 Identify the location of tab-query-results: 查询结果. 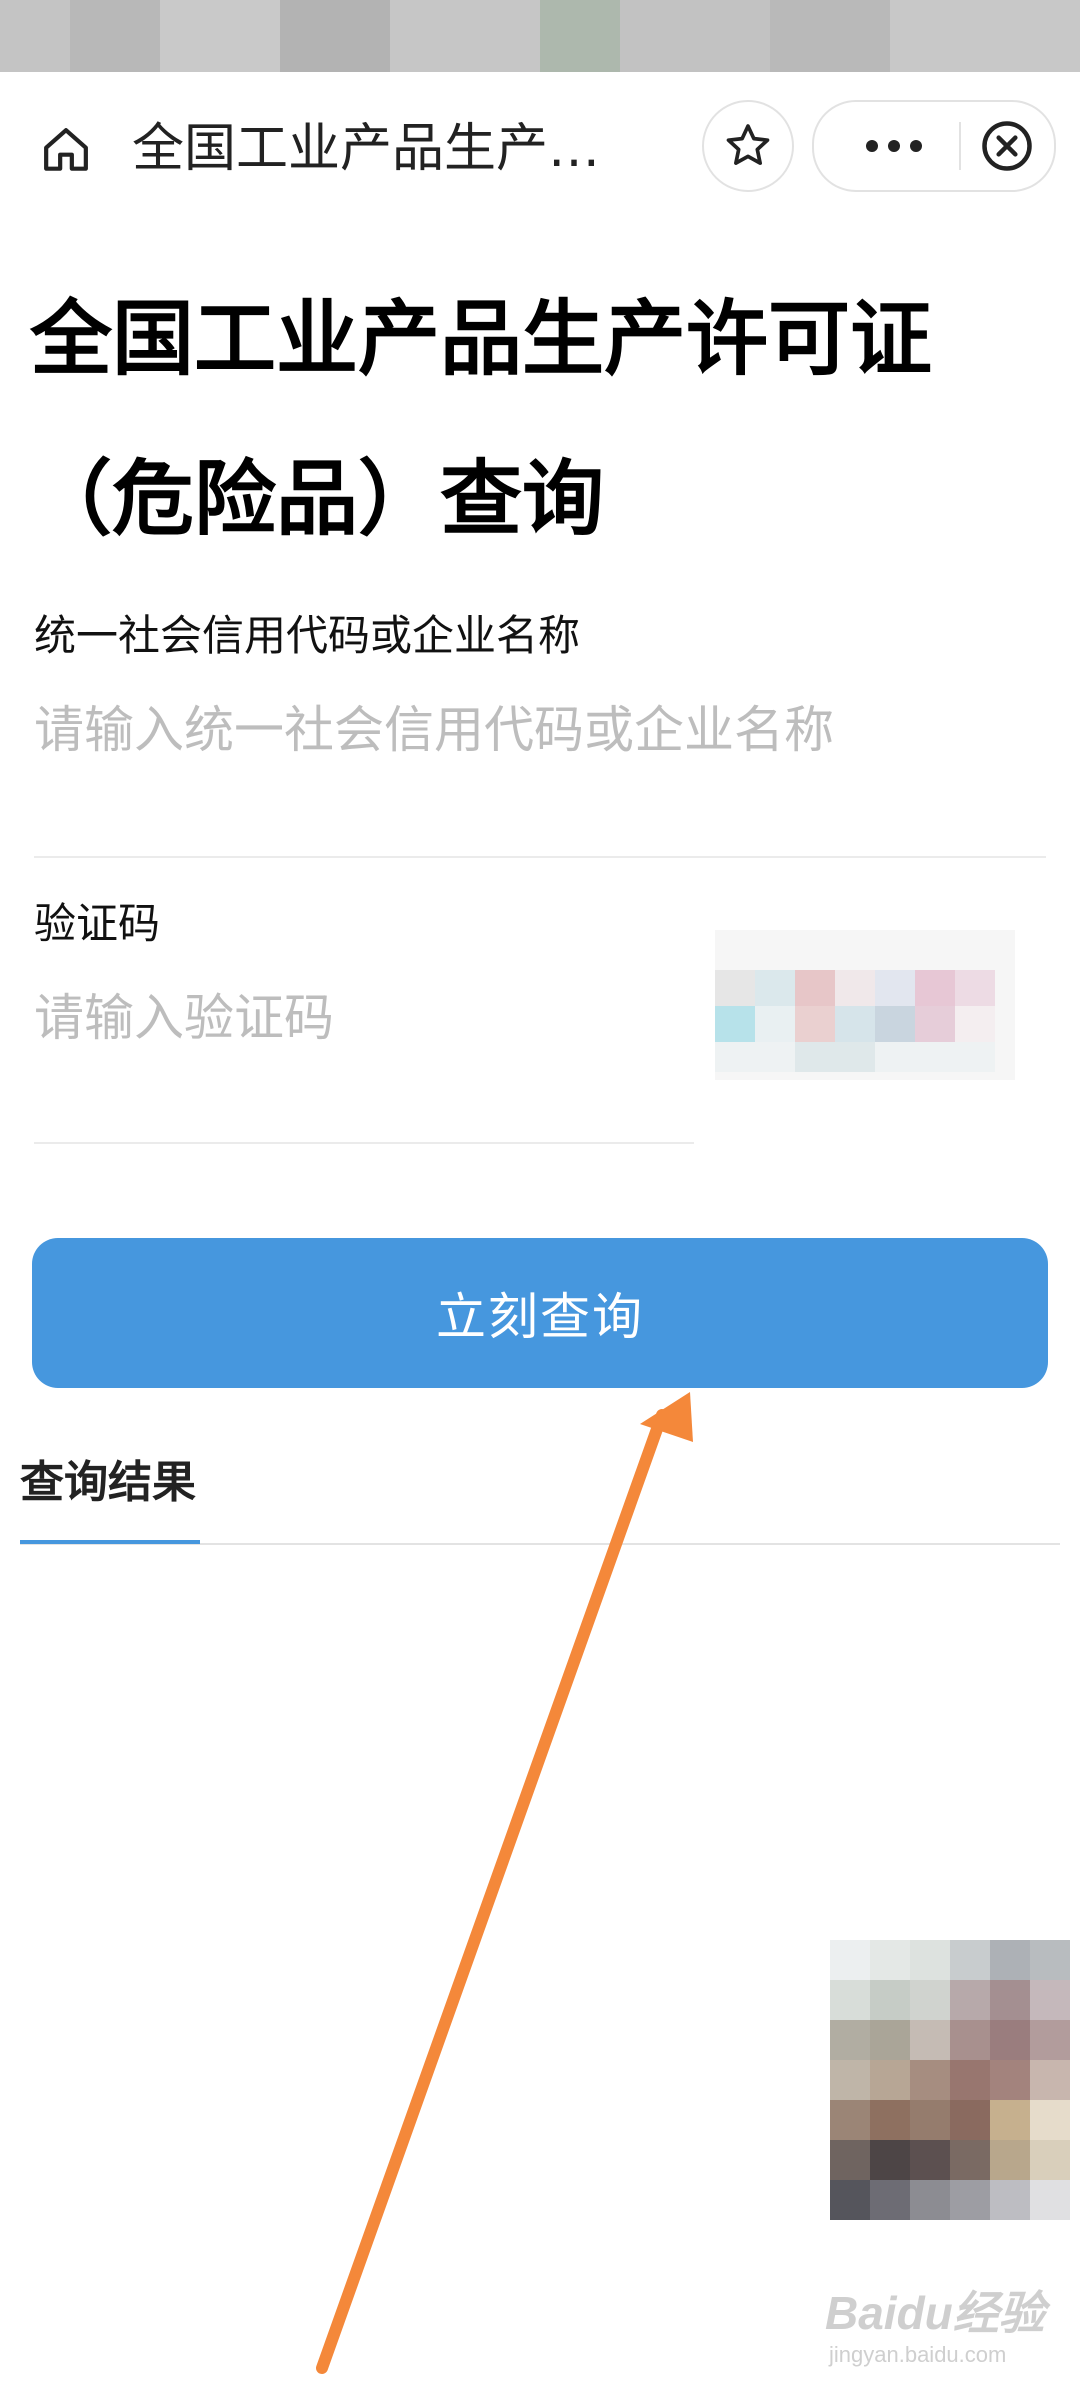
(108, 1491).